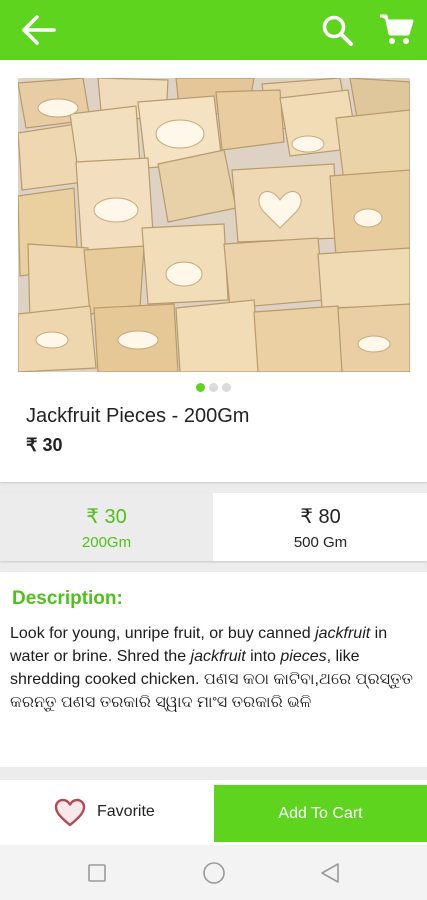 This screenshot has width=427, height=900. I want to click on image-carousel-indicator, so click(213, 387).